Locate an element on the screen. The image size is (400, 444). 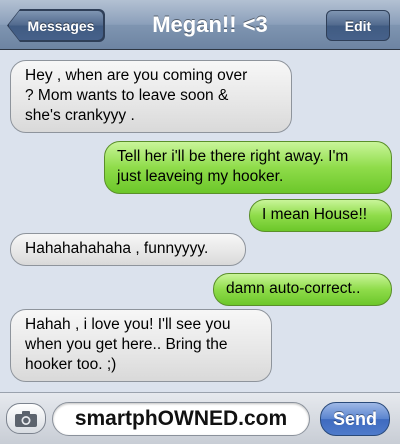
back-button: Messages is located at coordinates (56, 25).